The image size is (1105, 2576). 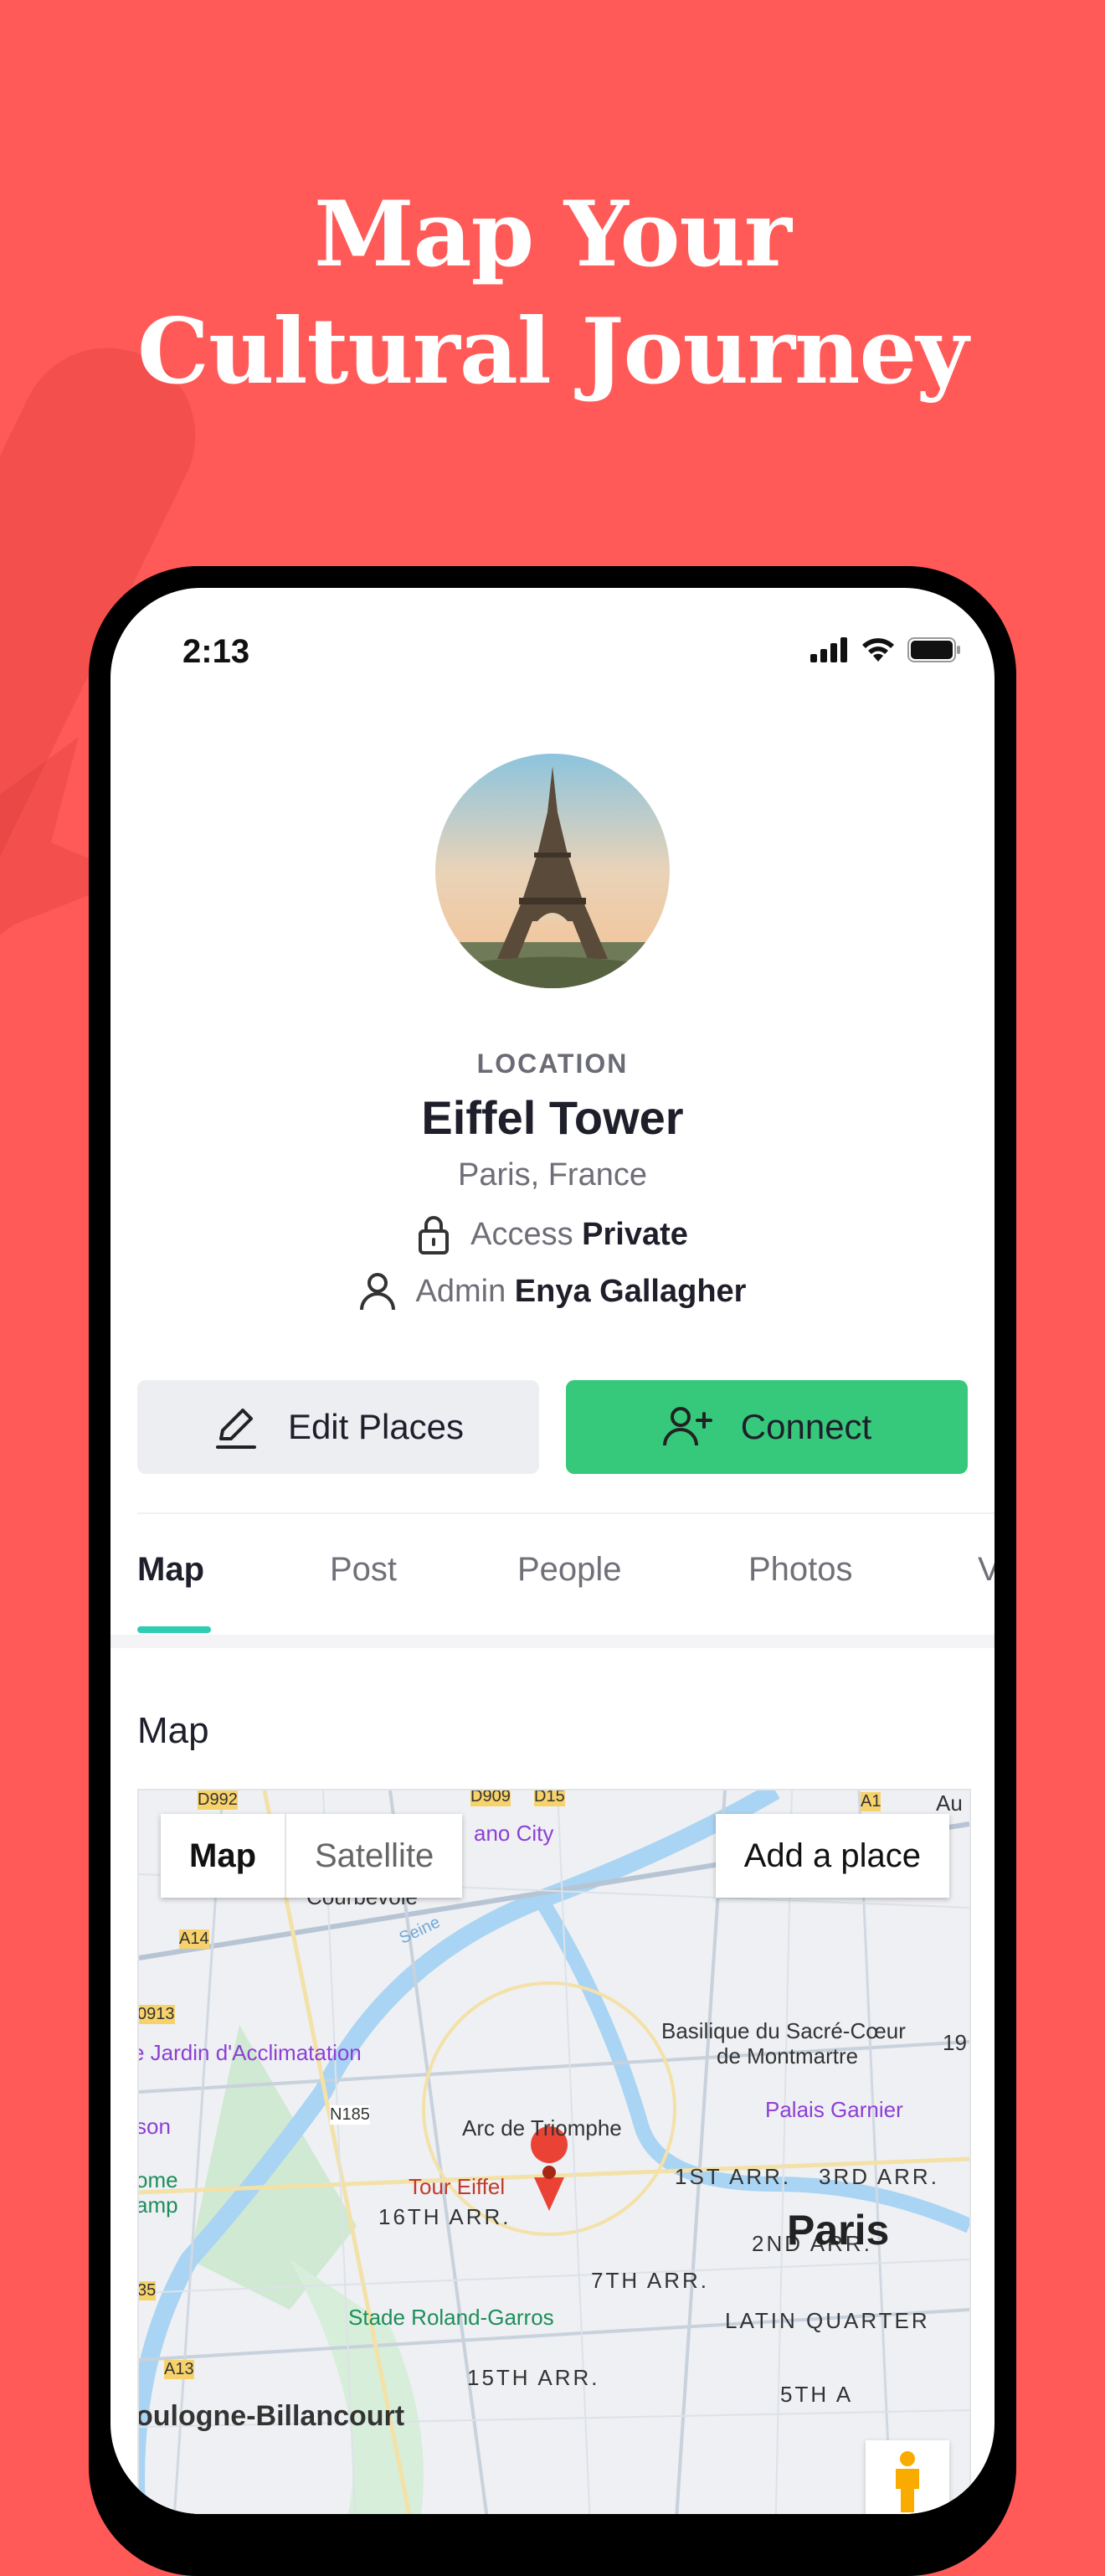 I want to click on add-user-icon, so click(x=687, y=1426).